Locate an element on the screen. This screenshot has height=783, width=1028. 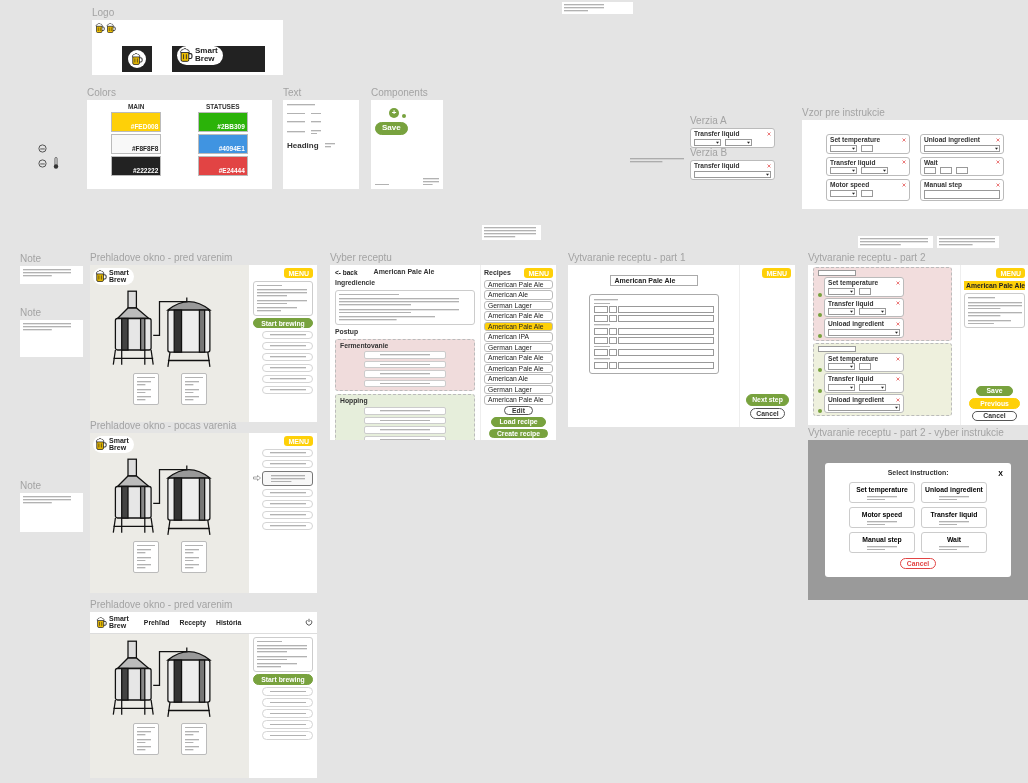
small-add-dot is located at coordinates (404, 116).